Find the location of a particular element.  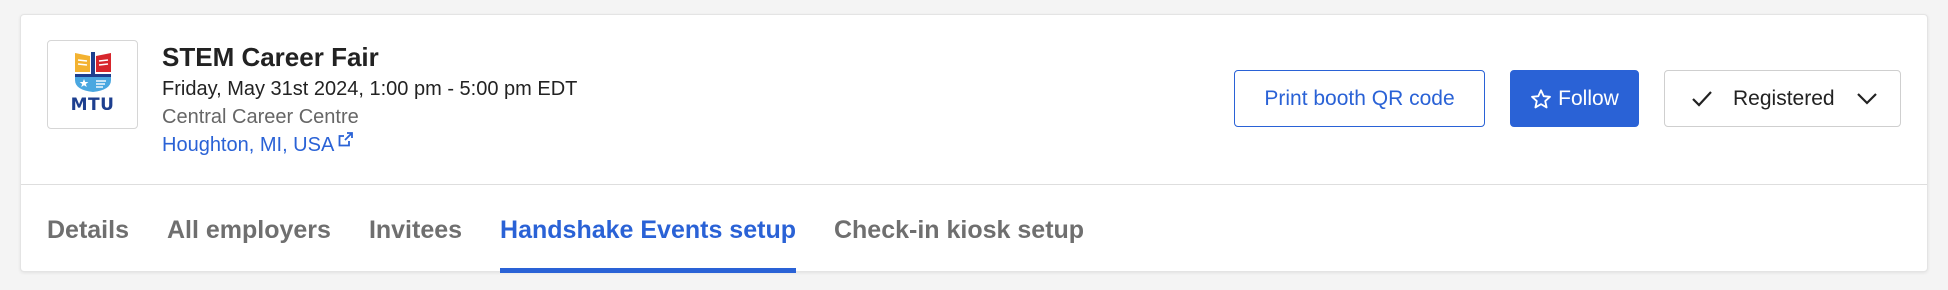

check-icon is located at coordinates (1702, 98).